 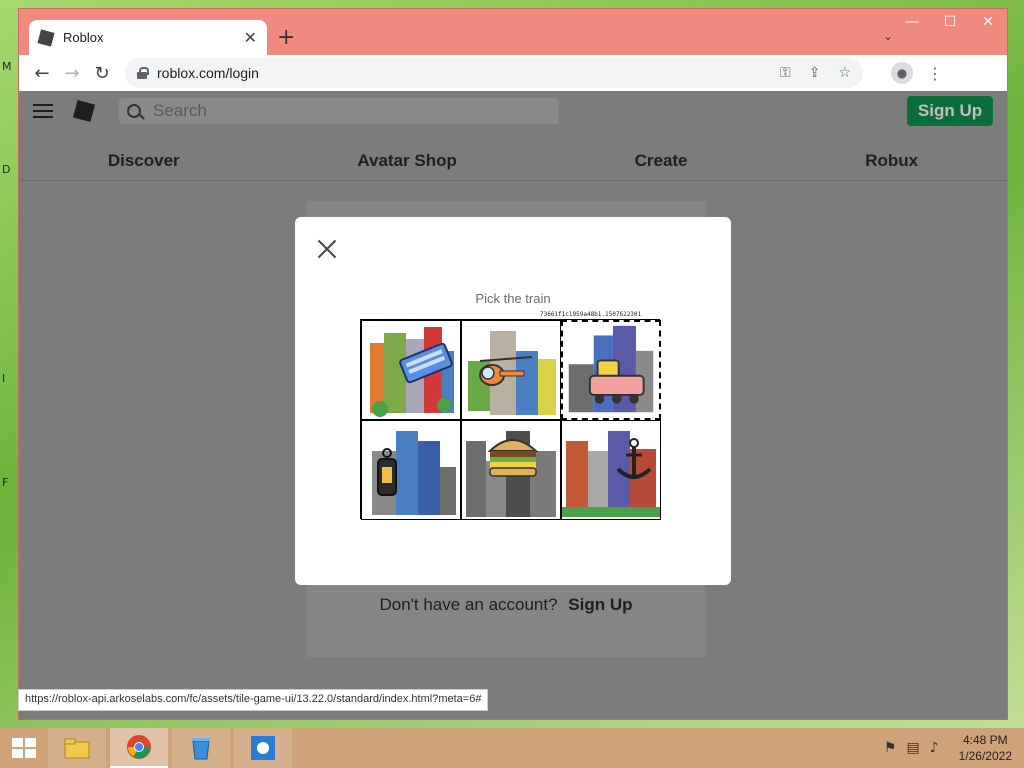 What do you see at coordinates (988, 22) in the screenshot?
I see `close-window-button: ✕` at bounding box center [988, 22].